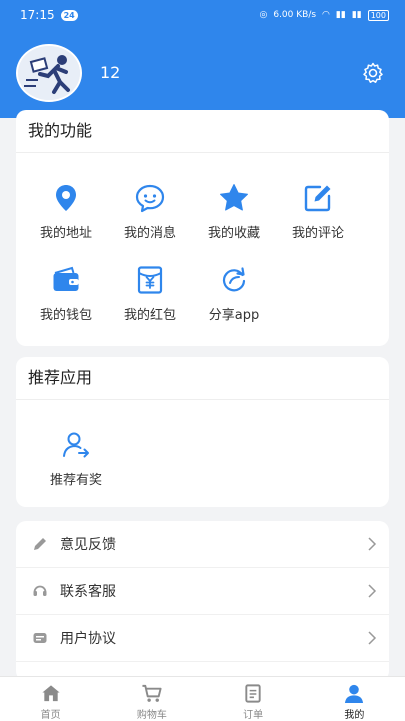  I want to click on recommend-label: 推荐有奖, so click(75, 480).